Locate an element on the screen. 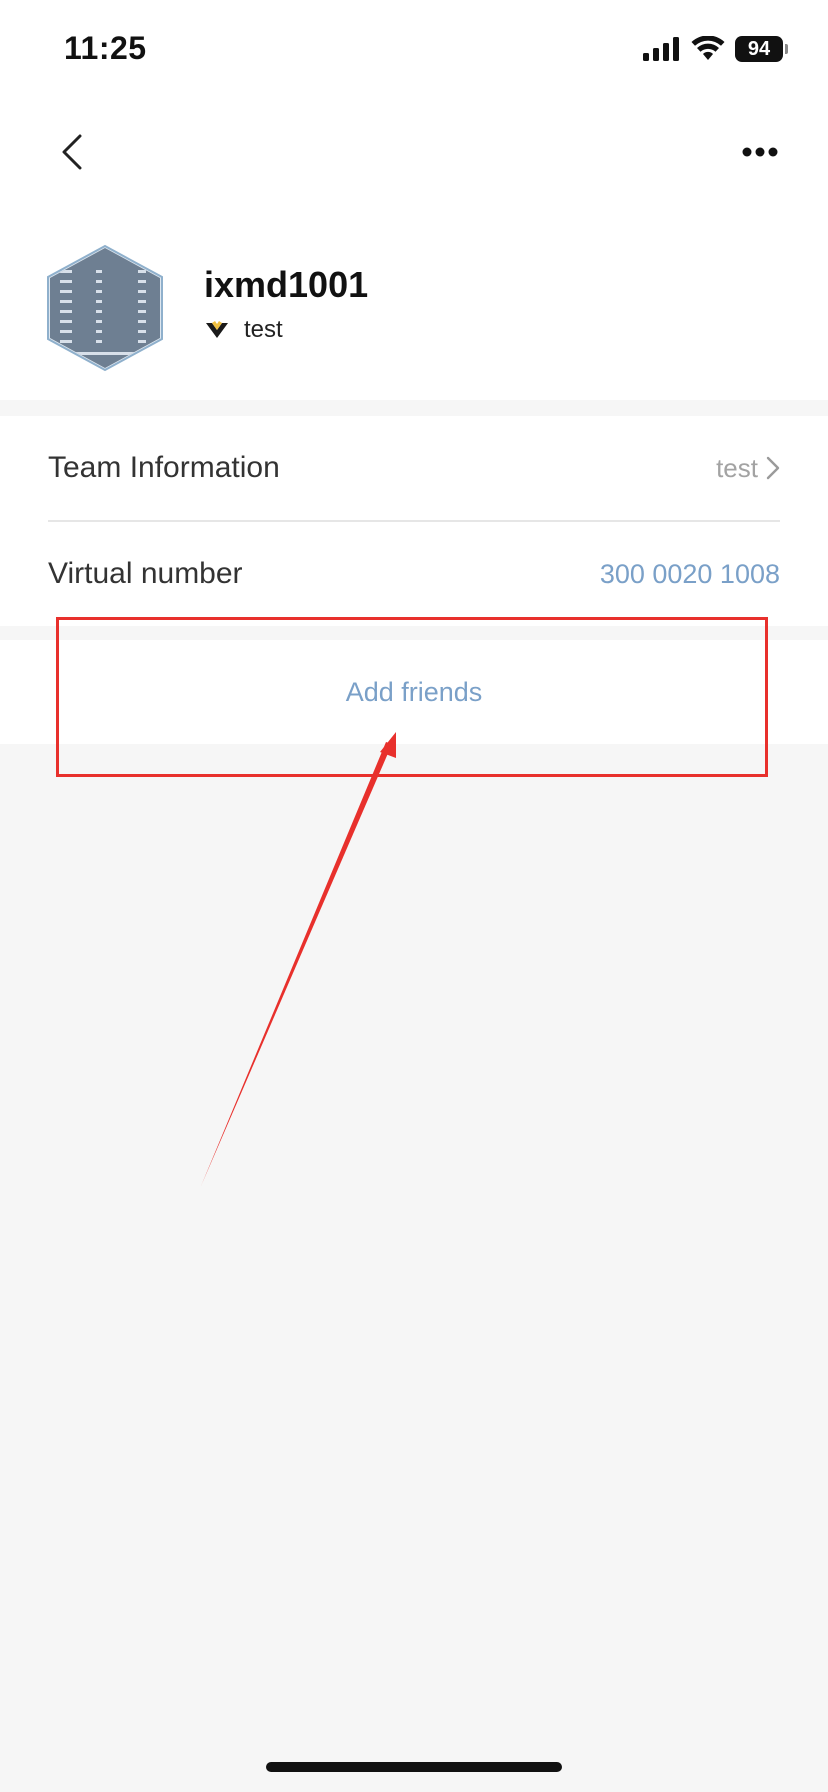 This screenshot has width=828, height=1792. team-information-label: Team Information is located at coordinates (164, 467).